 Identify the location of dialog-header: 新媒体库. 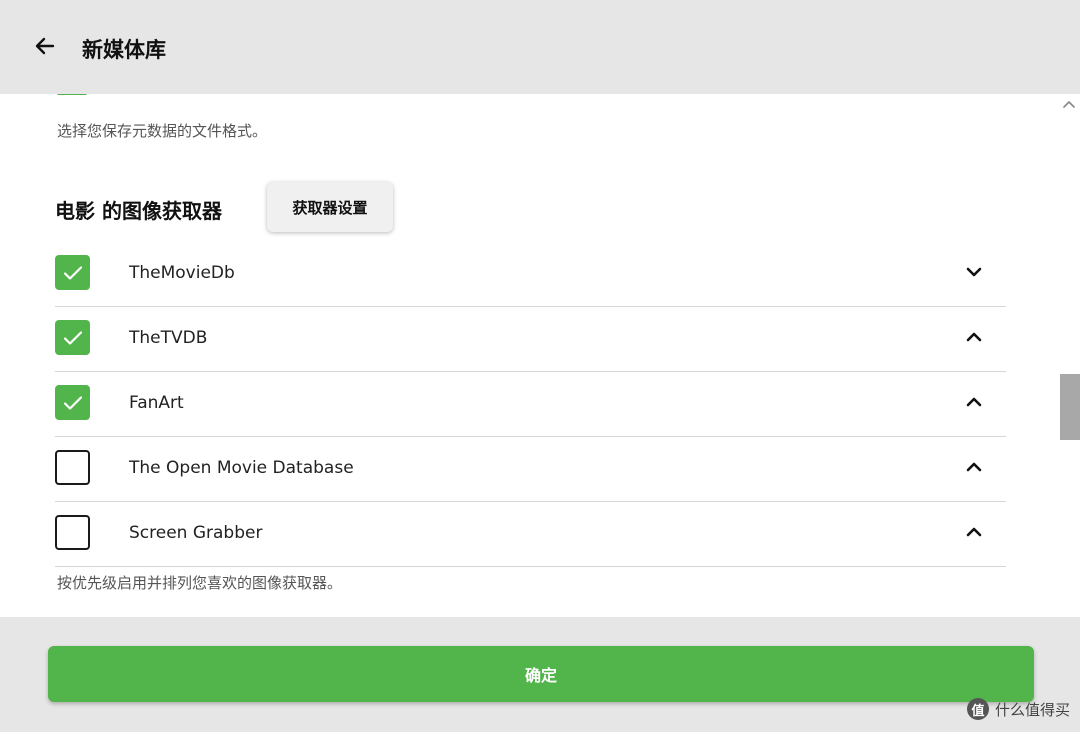
(540, 47).